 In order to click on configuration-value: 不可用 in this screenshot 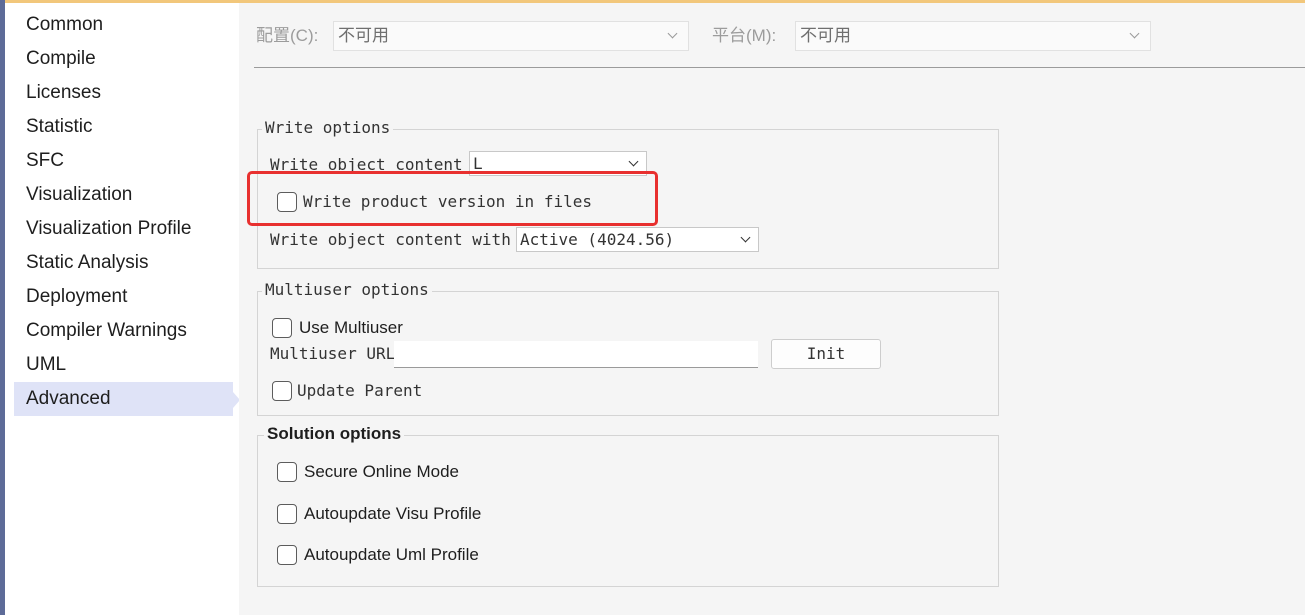, I will do `click(363, 35)`.